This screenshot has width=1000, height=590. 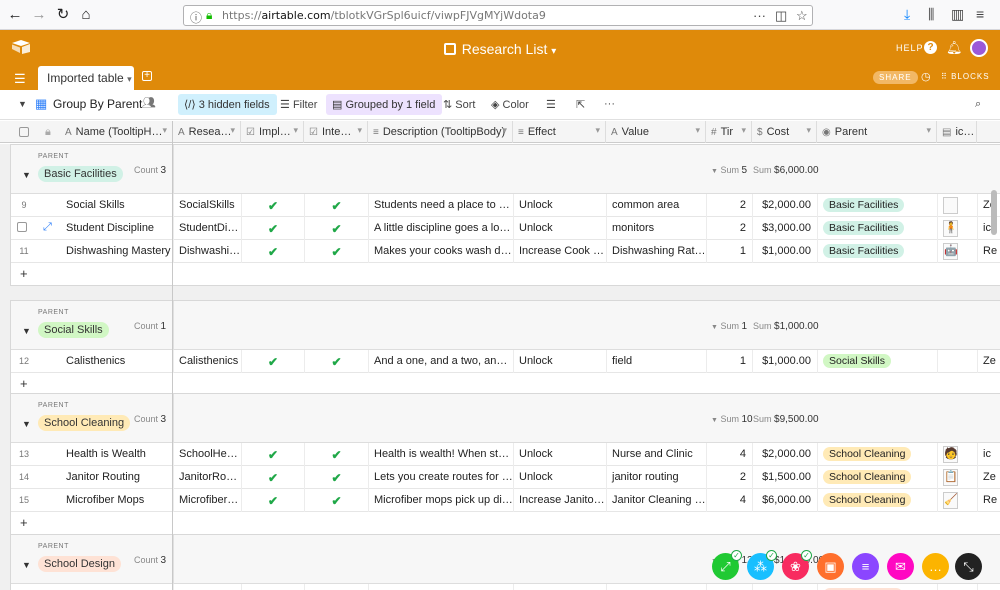 What do you see at coordinates (865, 566) in the screenshot?
I see `block-launcher-button: ≡` at bounding box center [865, 566].